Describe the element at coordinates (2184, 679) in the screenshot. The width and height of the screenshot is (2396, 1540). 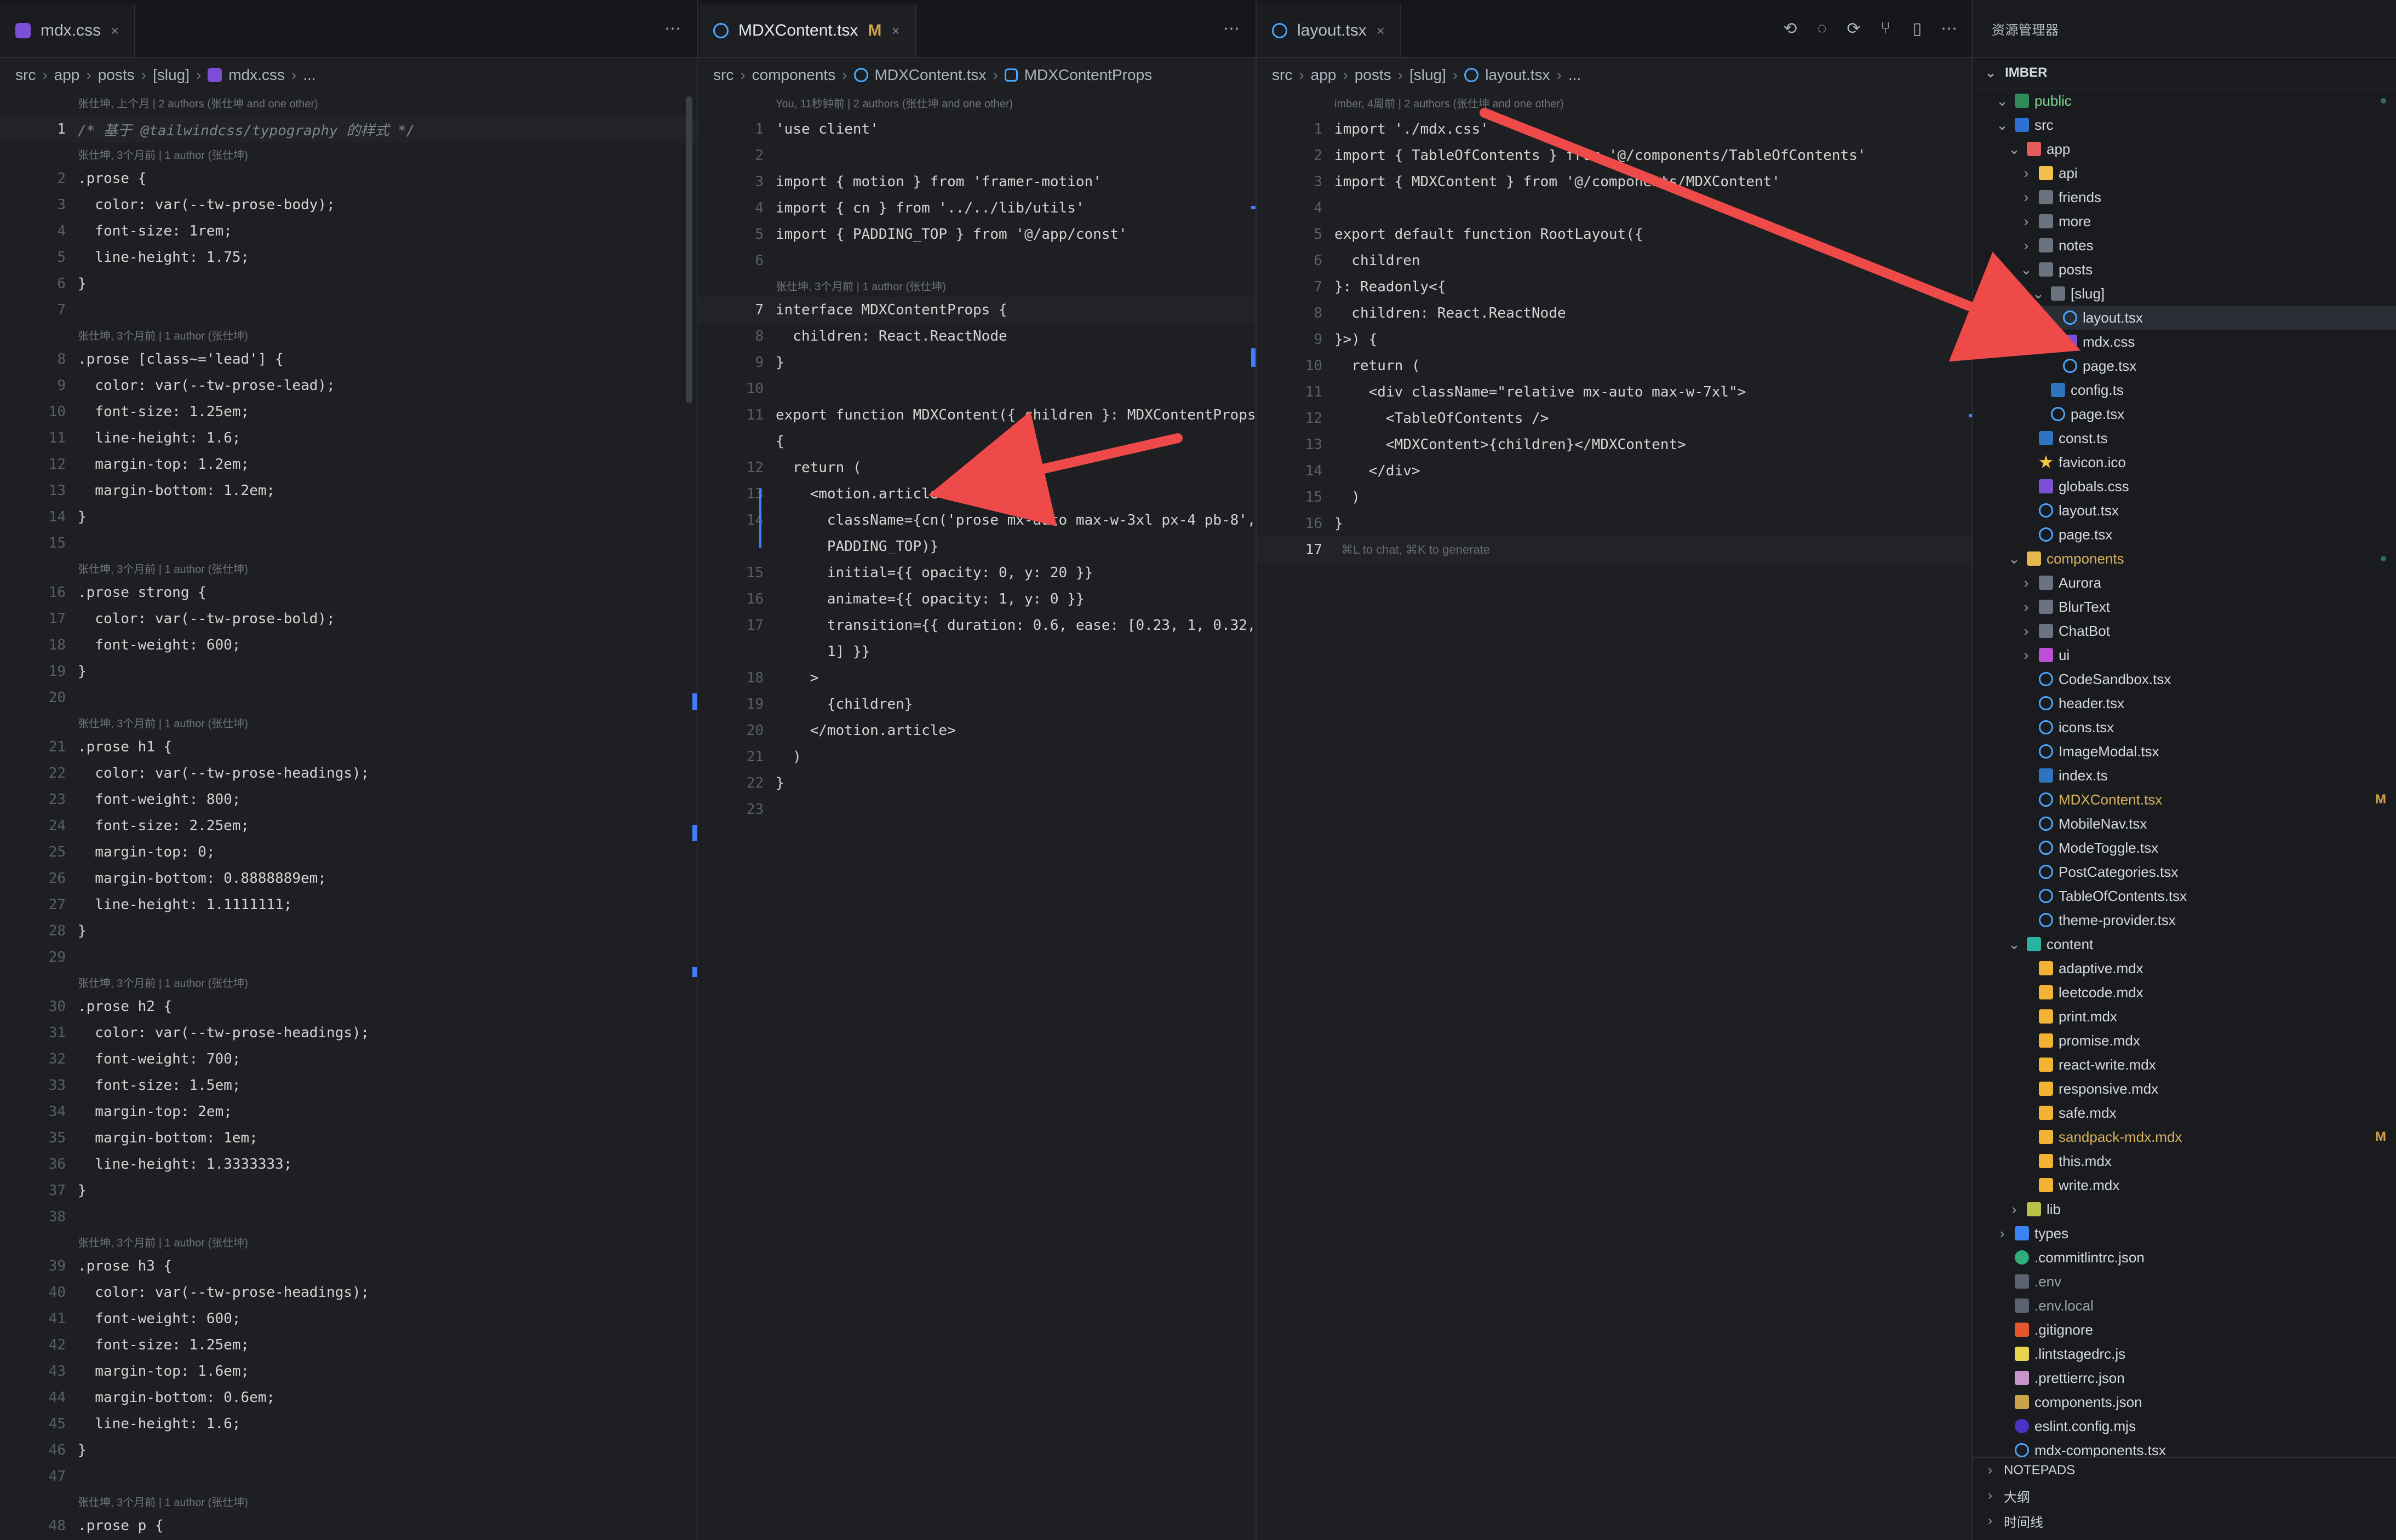
I see `tree-item: CodeSandbox.tsx` at that location.